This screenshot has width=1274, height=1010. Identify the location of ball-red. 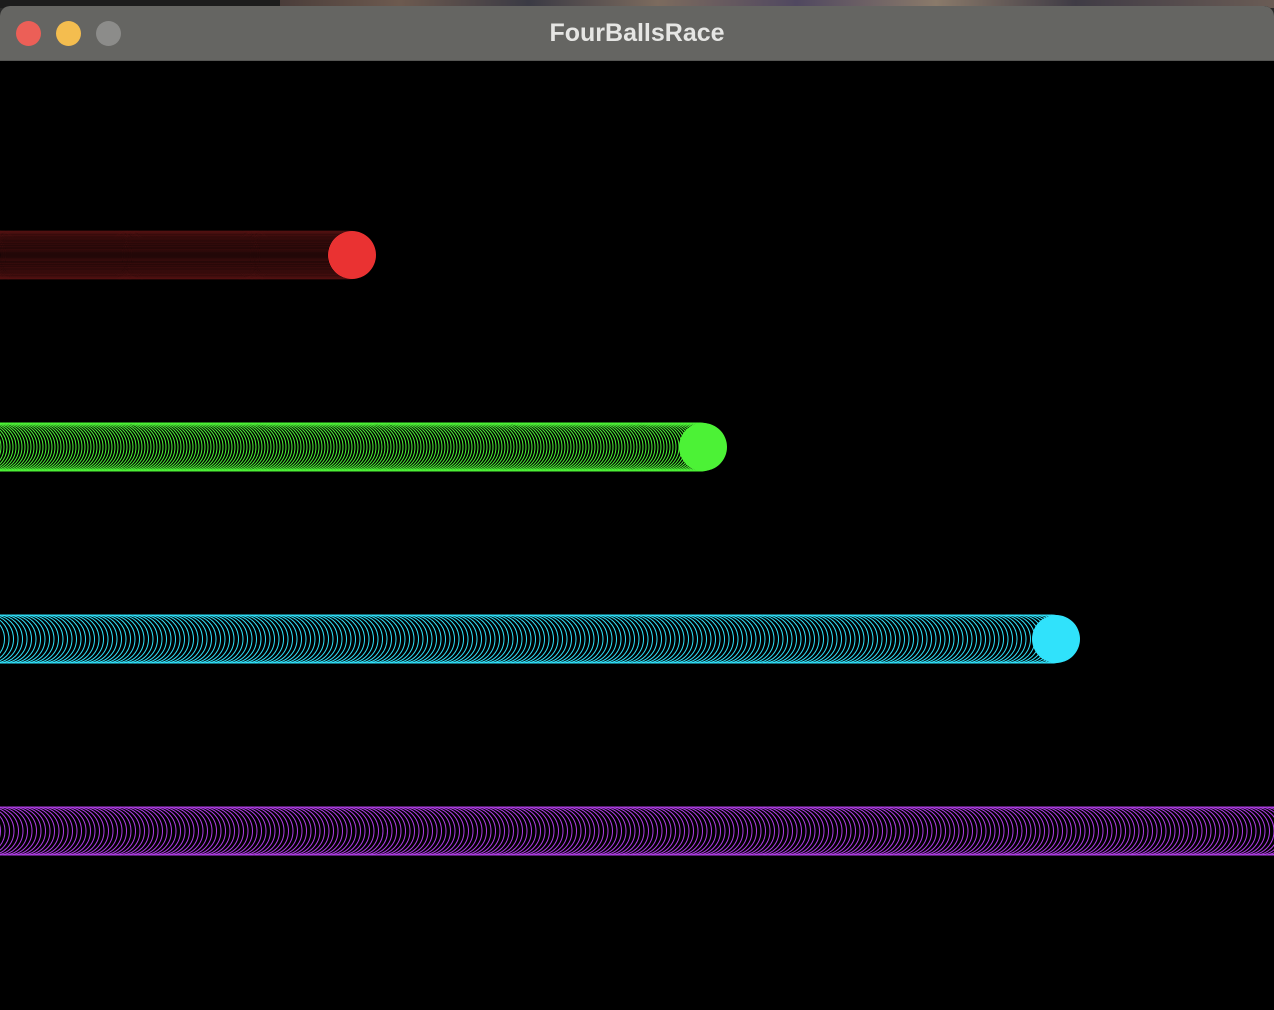
(352, 255).